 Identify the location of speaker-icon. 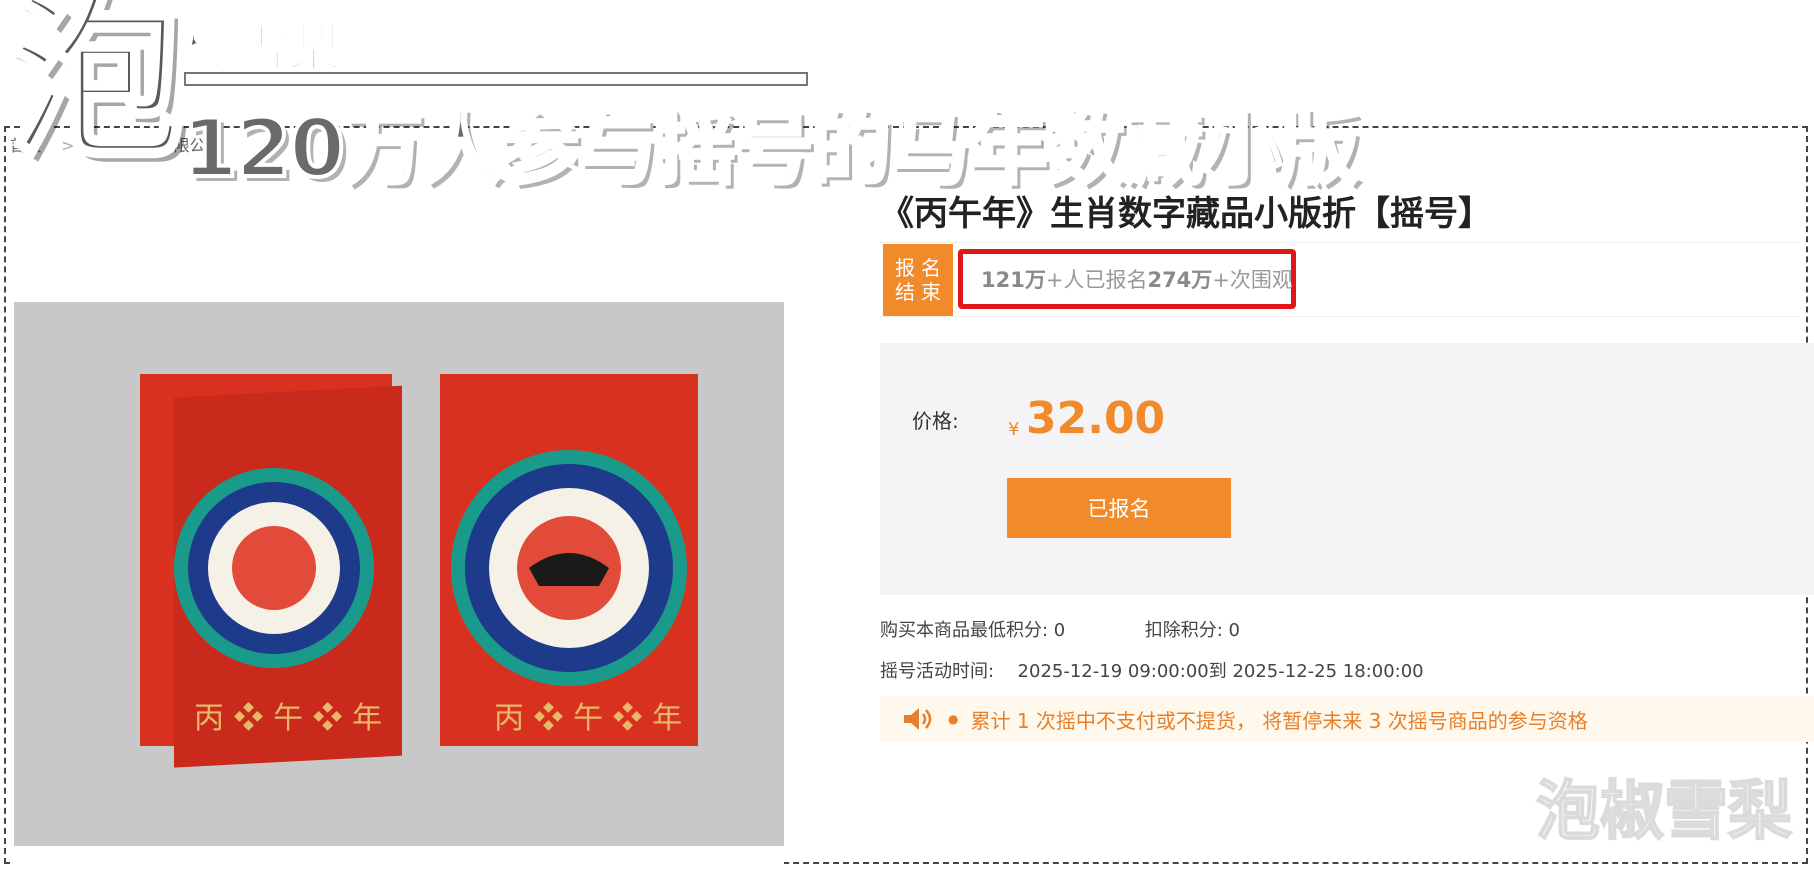
(917, 719).